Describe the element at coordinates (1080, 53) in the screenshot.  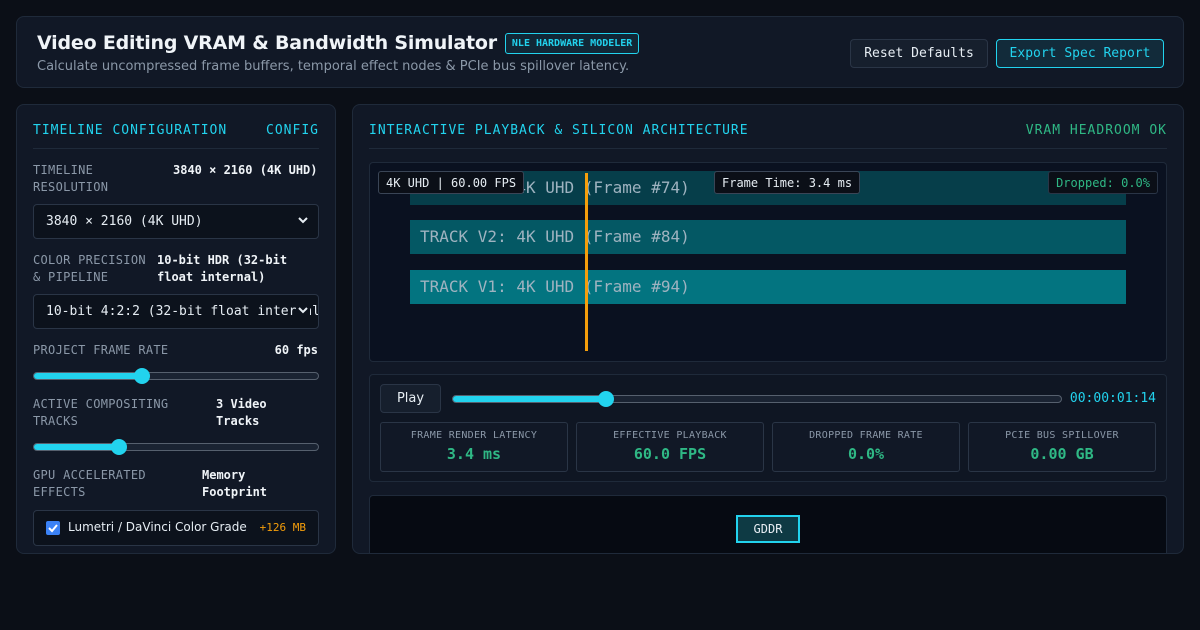
I see `export-spec-report-button: Export Spec Report` at that location.